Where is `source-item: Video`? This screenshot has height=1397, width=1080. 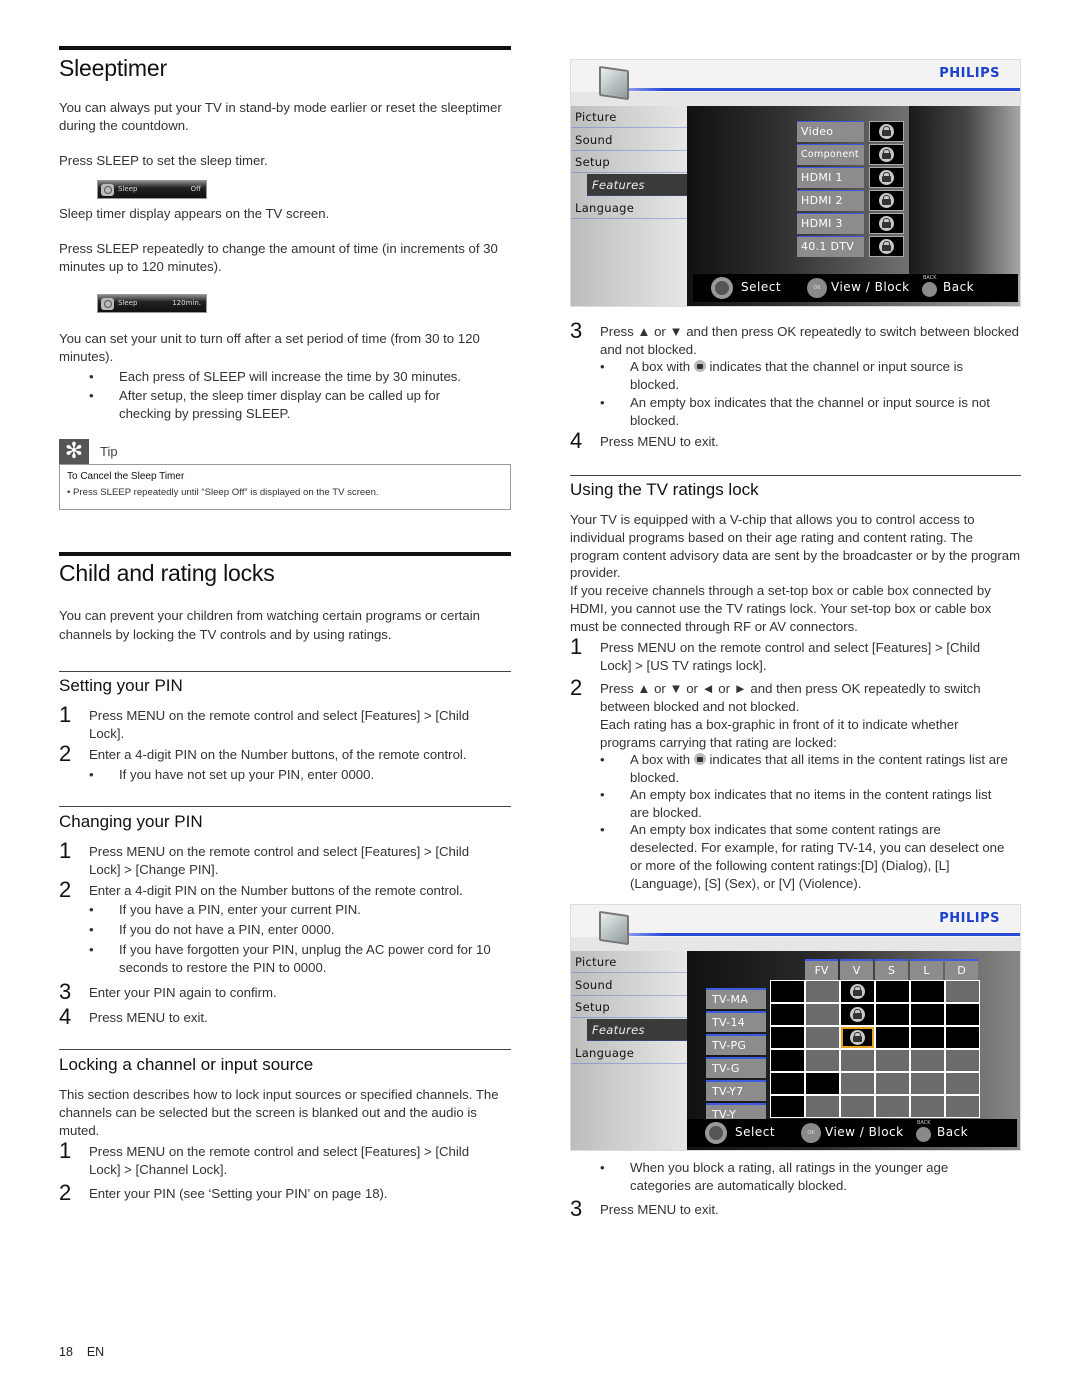 source-item: Video is located at coordinates (830, 131).